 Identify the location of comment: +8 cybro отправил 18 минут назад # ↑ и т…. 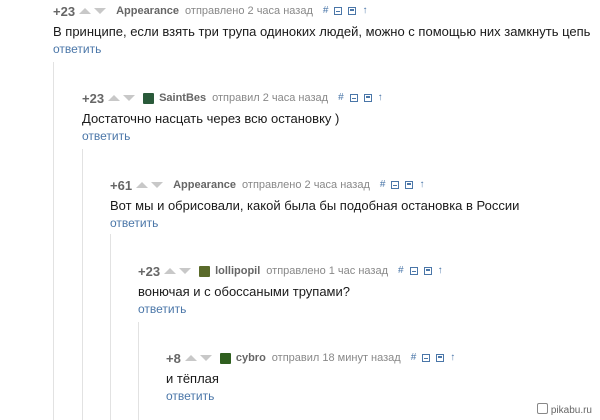
(382, 377).